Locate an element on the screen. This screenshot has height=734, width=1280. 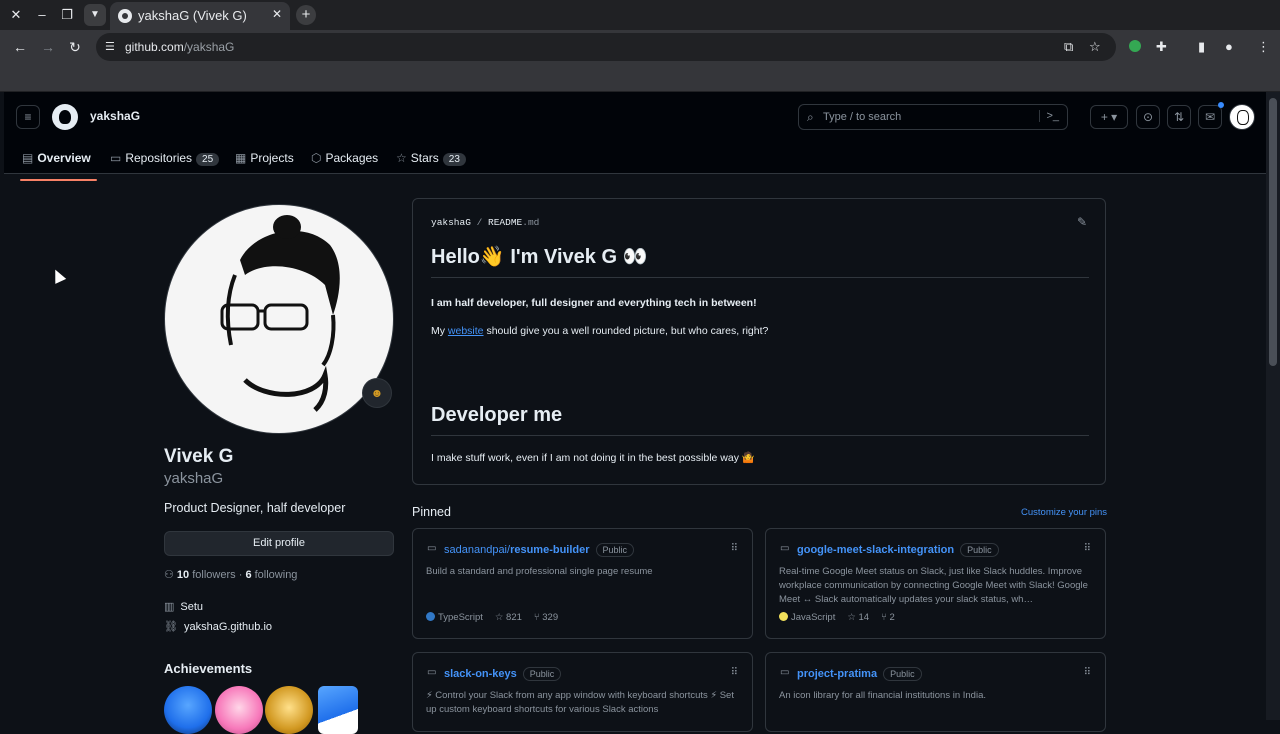
edit-profile-button: Edit profile is located at coordinates (279, 543).